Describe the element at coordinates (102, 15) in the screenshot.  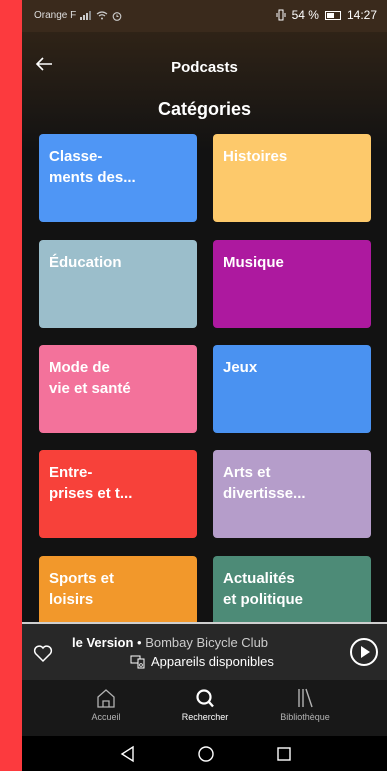
I see `wifi-icon` at that location.